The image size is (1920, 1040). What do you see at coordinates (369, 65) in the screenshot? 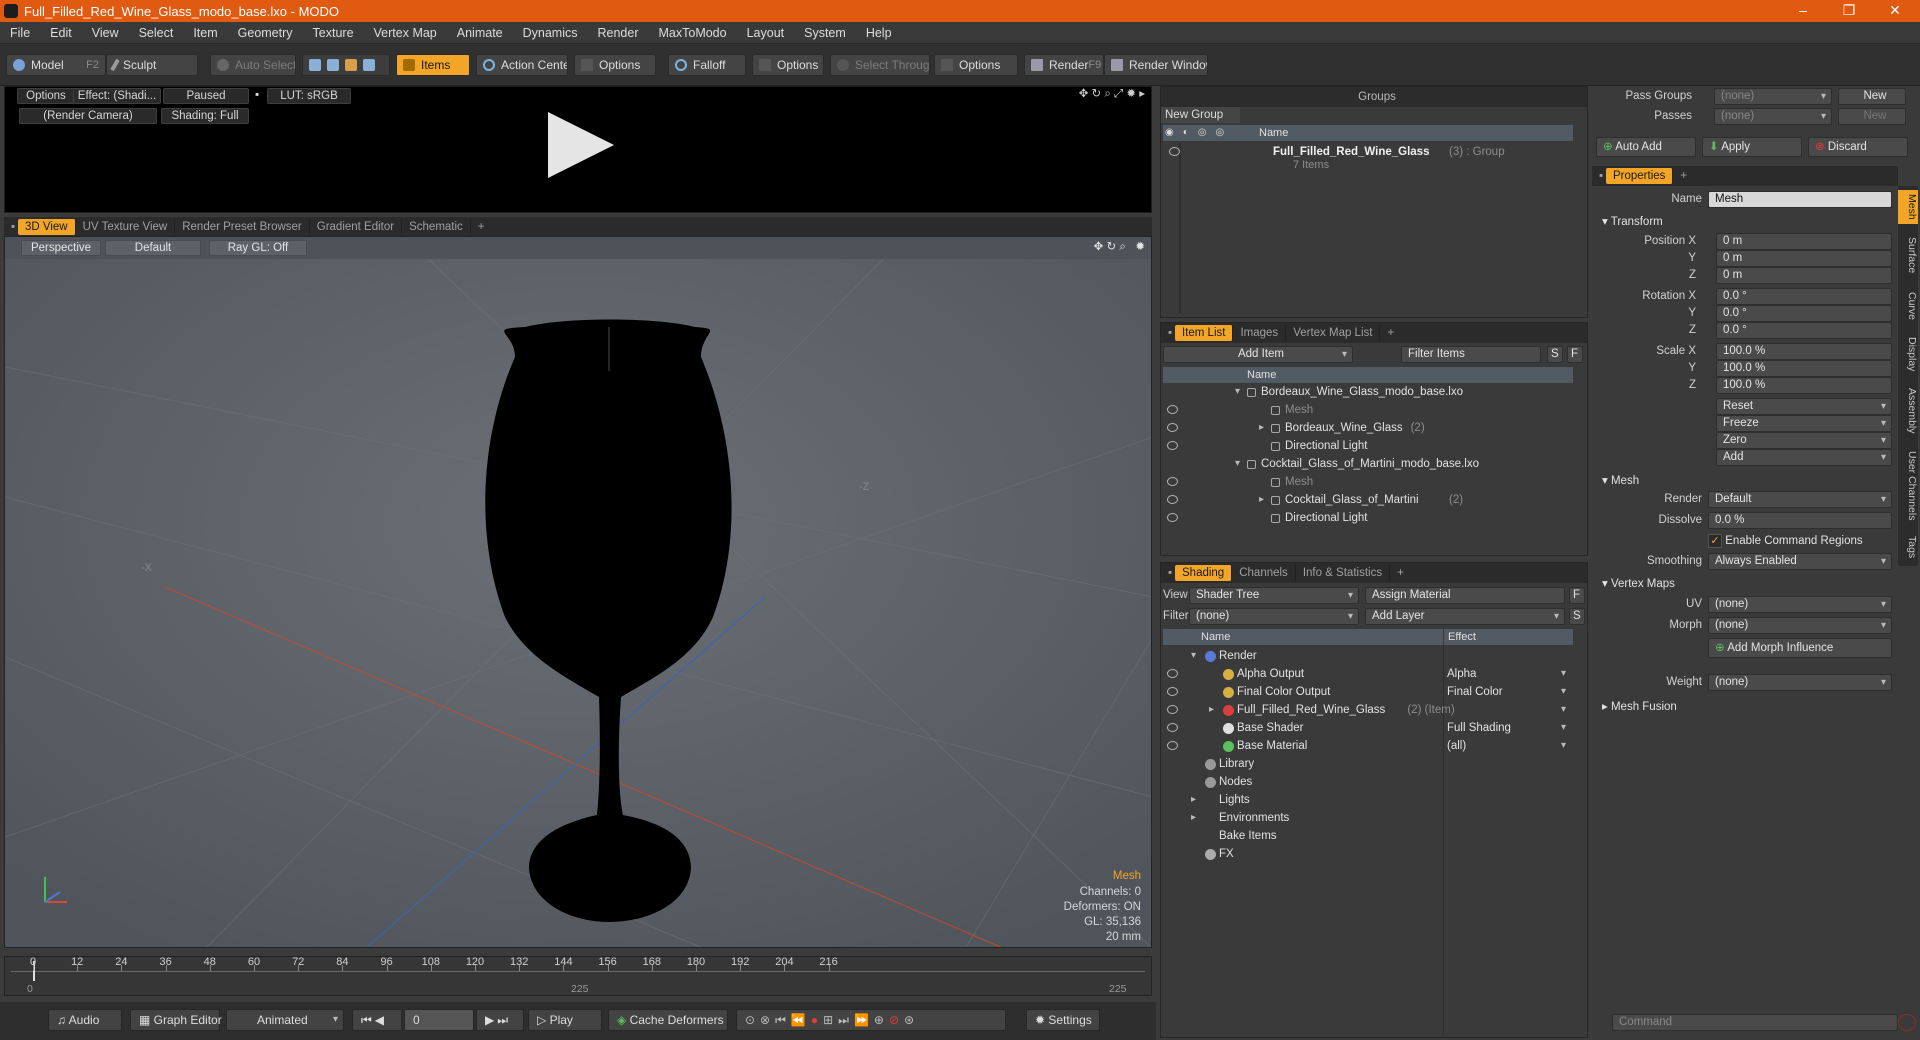
I see `materials-mode-icon` at bounding box center [369, 65].